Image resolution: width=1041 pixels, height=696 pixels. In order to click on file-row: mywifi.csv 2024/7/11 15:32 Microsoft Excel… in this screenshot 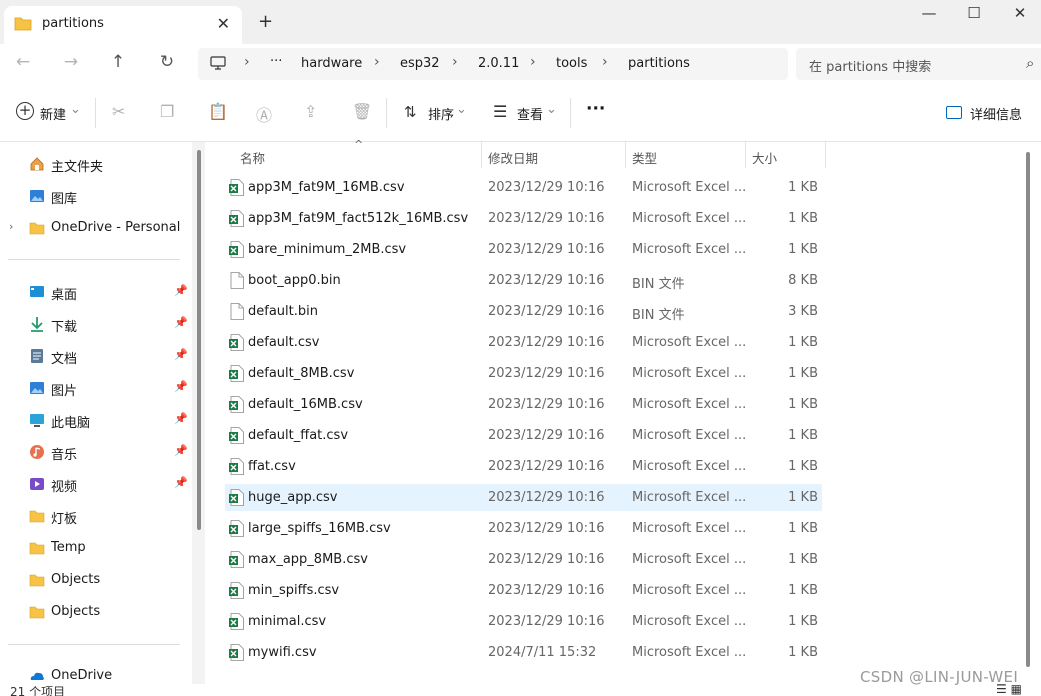, I will do `click(523, 652)`.